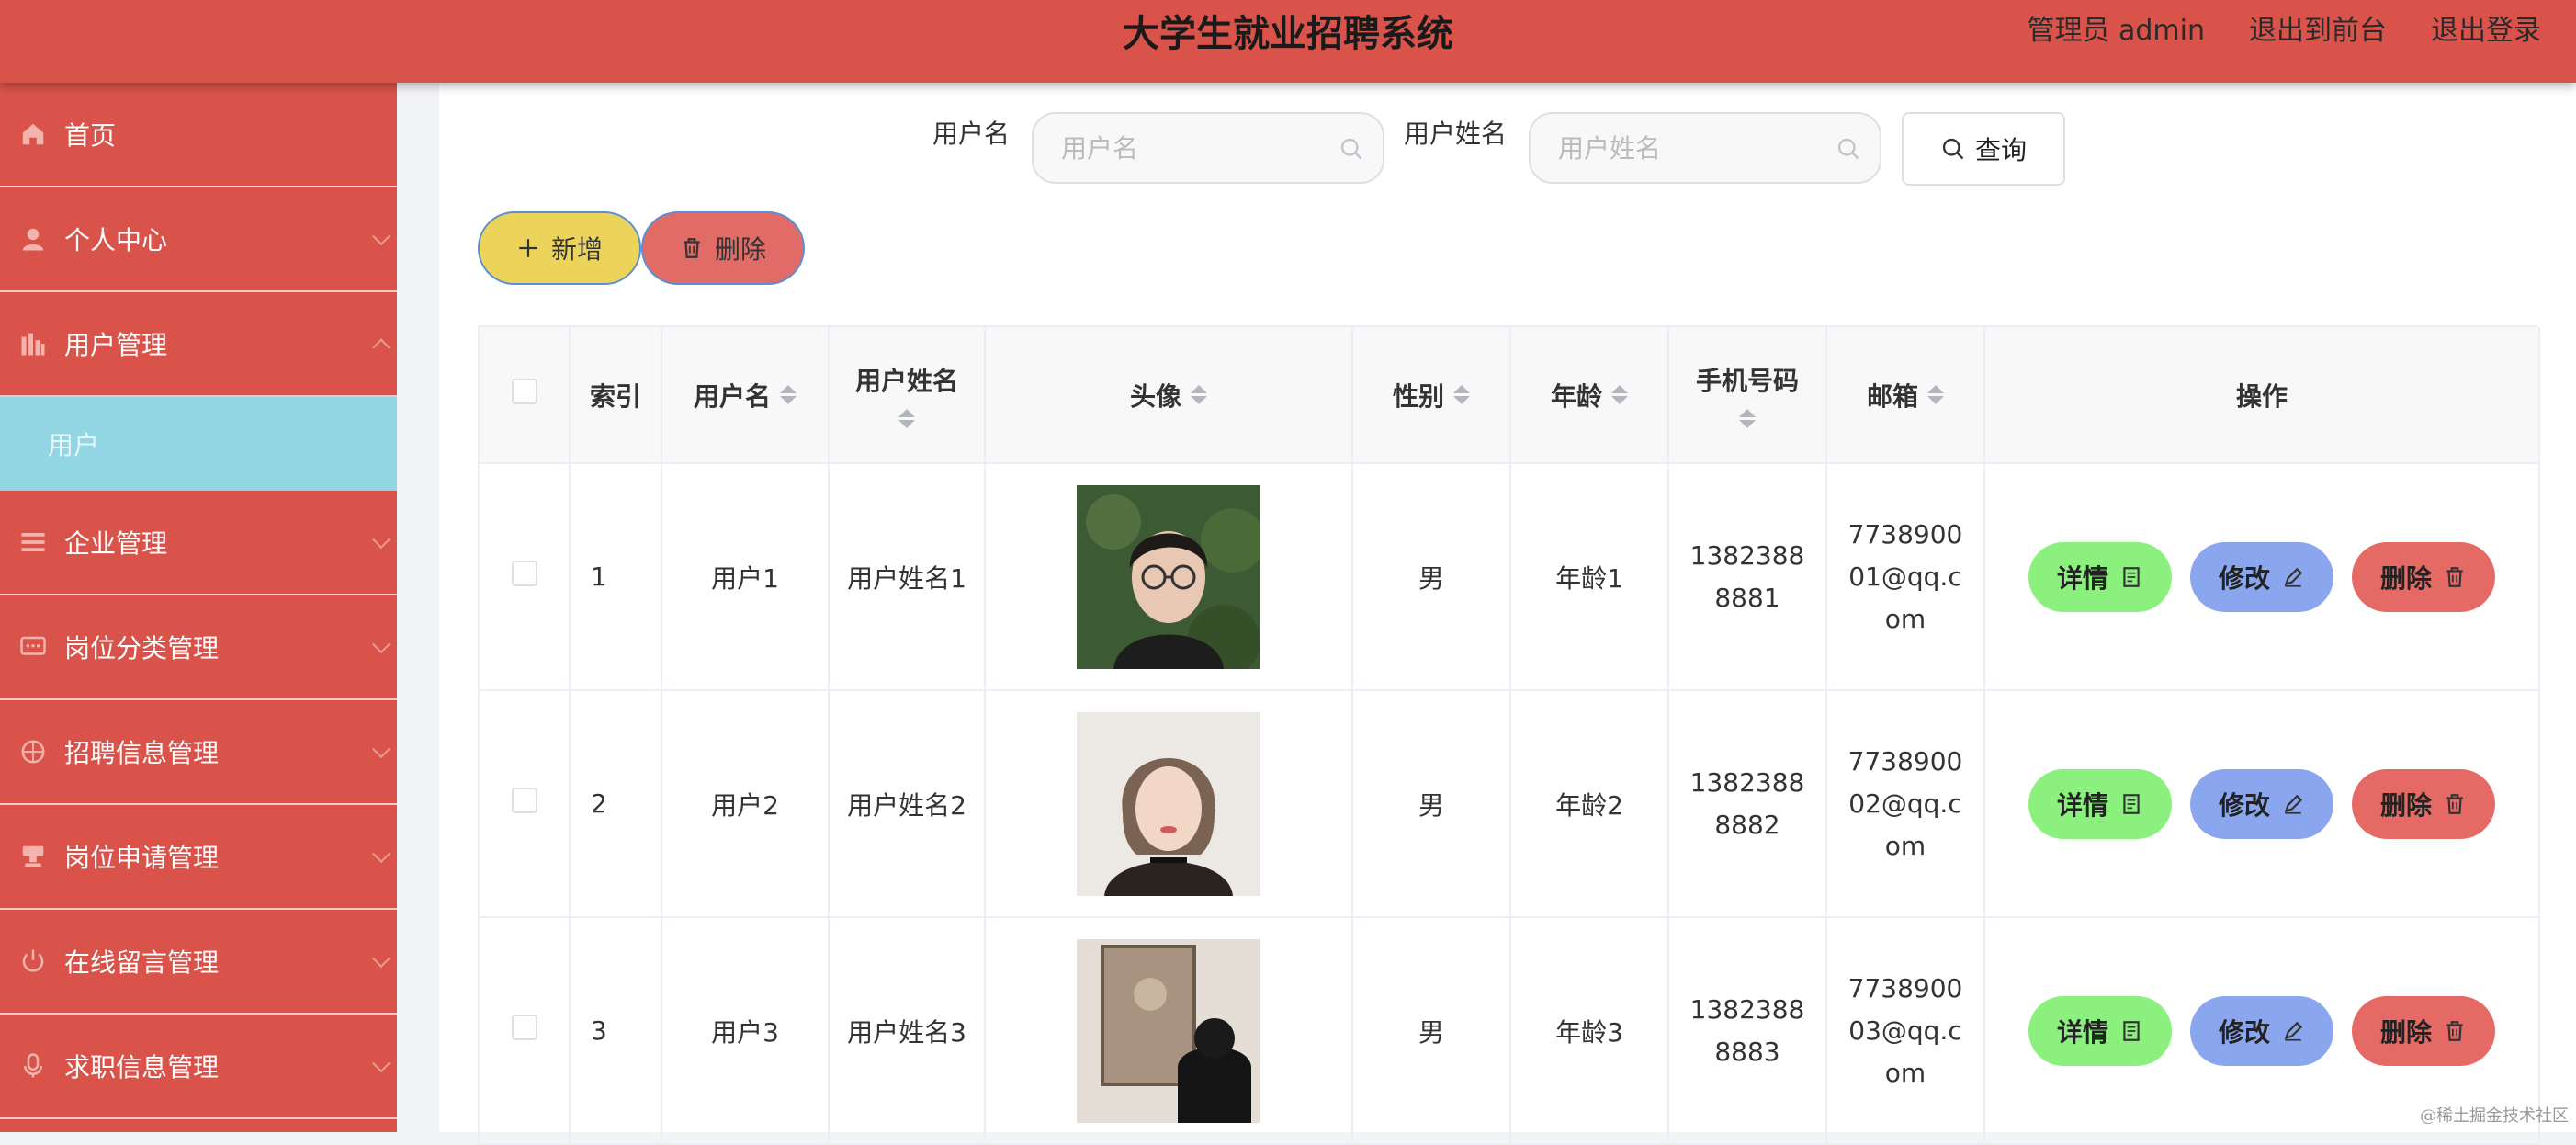 The image size is (2576, 1145). What do you see at coordinates (198, 963) in the screenshot?
I see `sidebar-item-online-message-management: 在线留言管理` at bounding box center [198, 963].